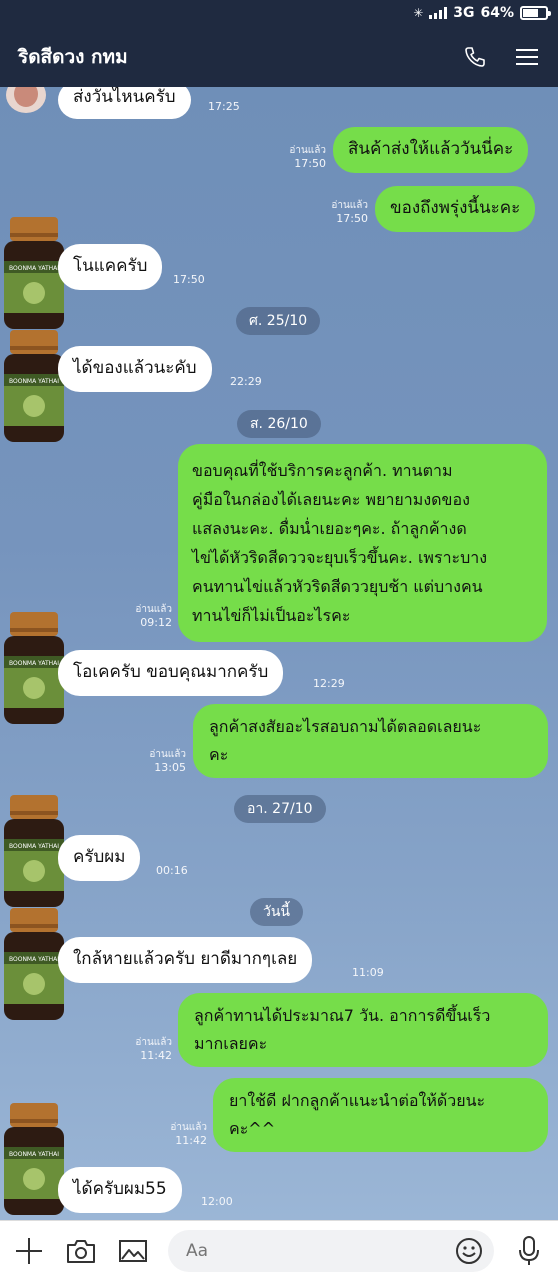  I want to click on message-line: คะ^^, so click(252, 1128).